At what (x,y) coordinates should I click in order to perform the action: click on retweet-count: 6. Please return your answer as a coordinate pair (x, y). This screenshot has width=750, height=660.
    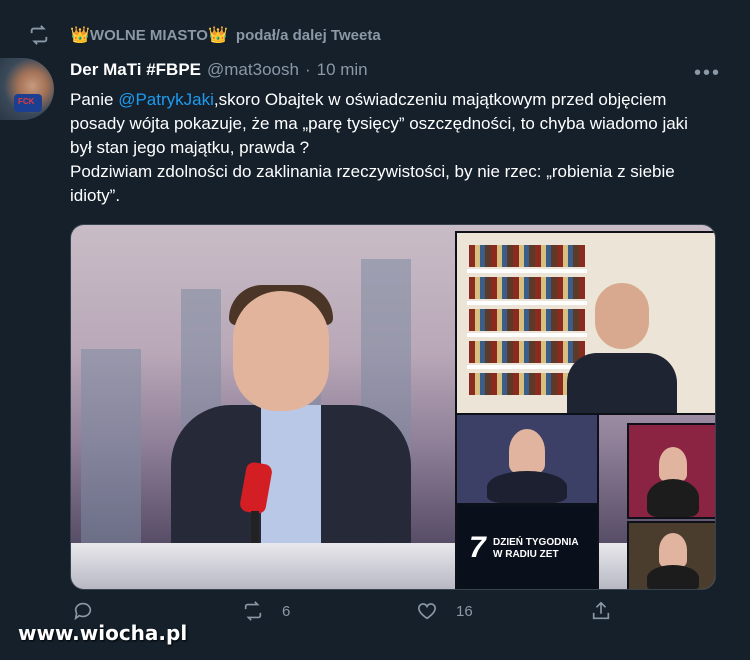
    Looking at the image, I should click on (286, 611).